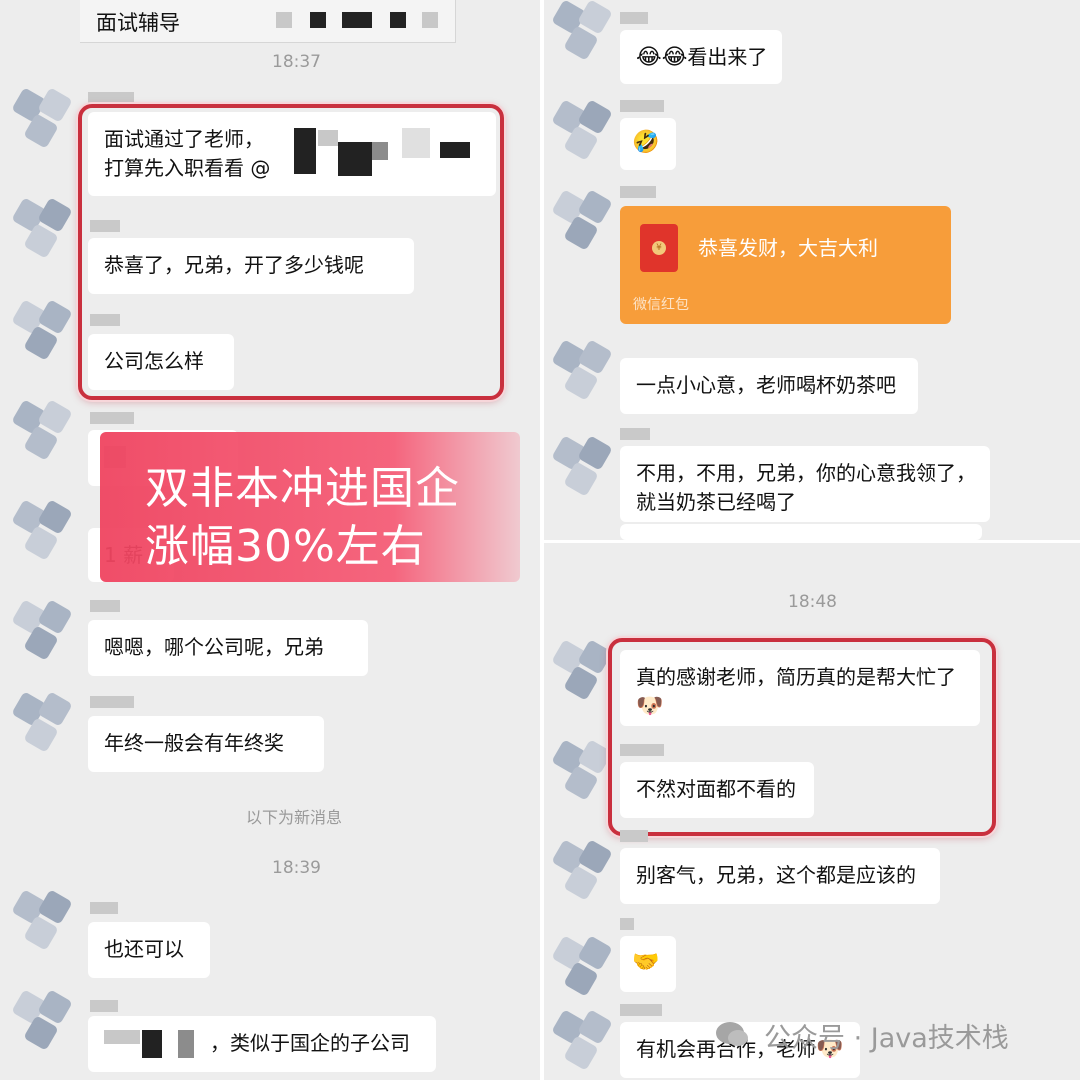 Image resolution: width=1080 pixels, height=1080 pixels. What do you see at coordinates (661, 305) in the screenshot?
I see `red-packet-label: 微信红包` at bounding box center [661, 305].